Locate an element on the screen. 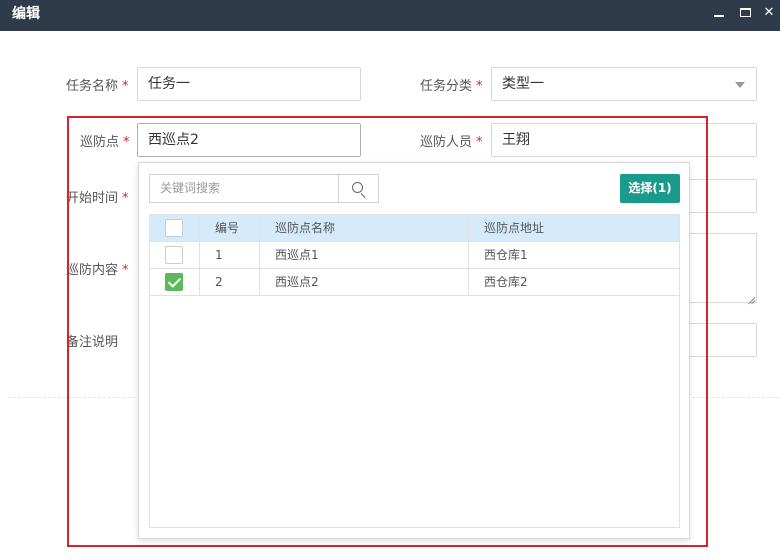  table-row: 2 西巡点2 西仓库2 is located at coordinates (414, 282).